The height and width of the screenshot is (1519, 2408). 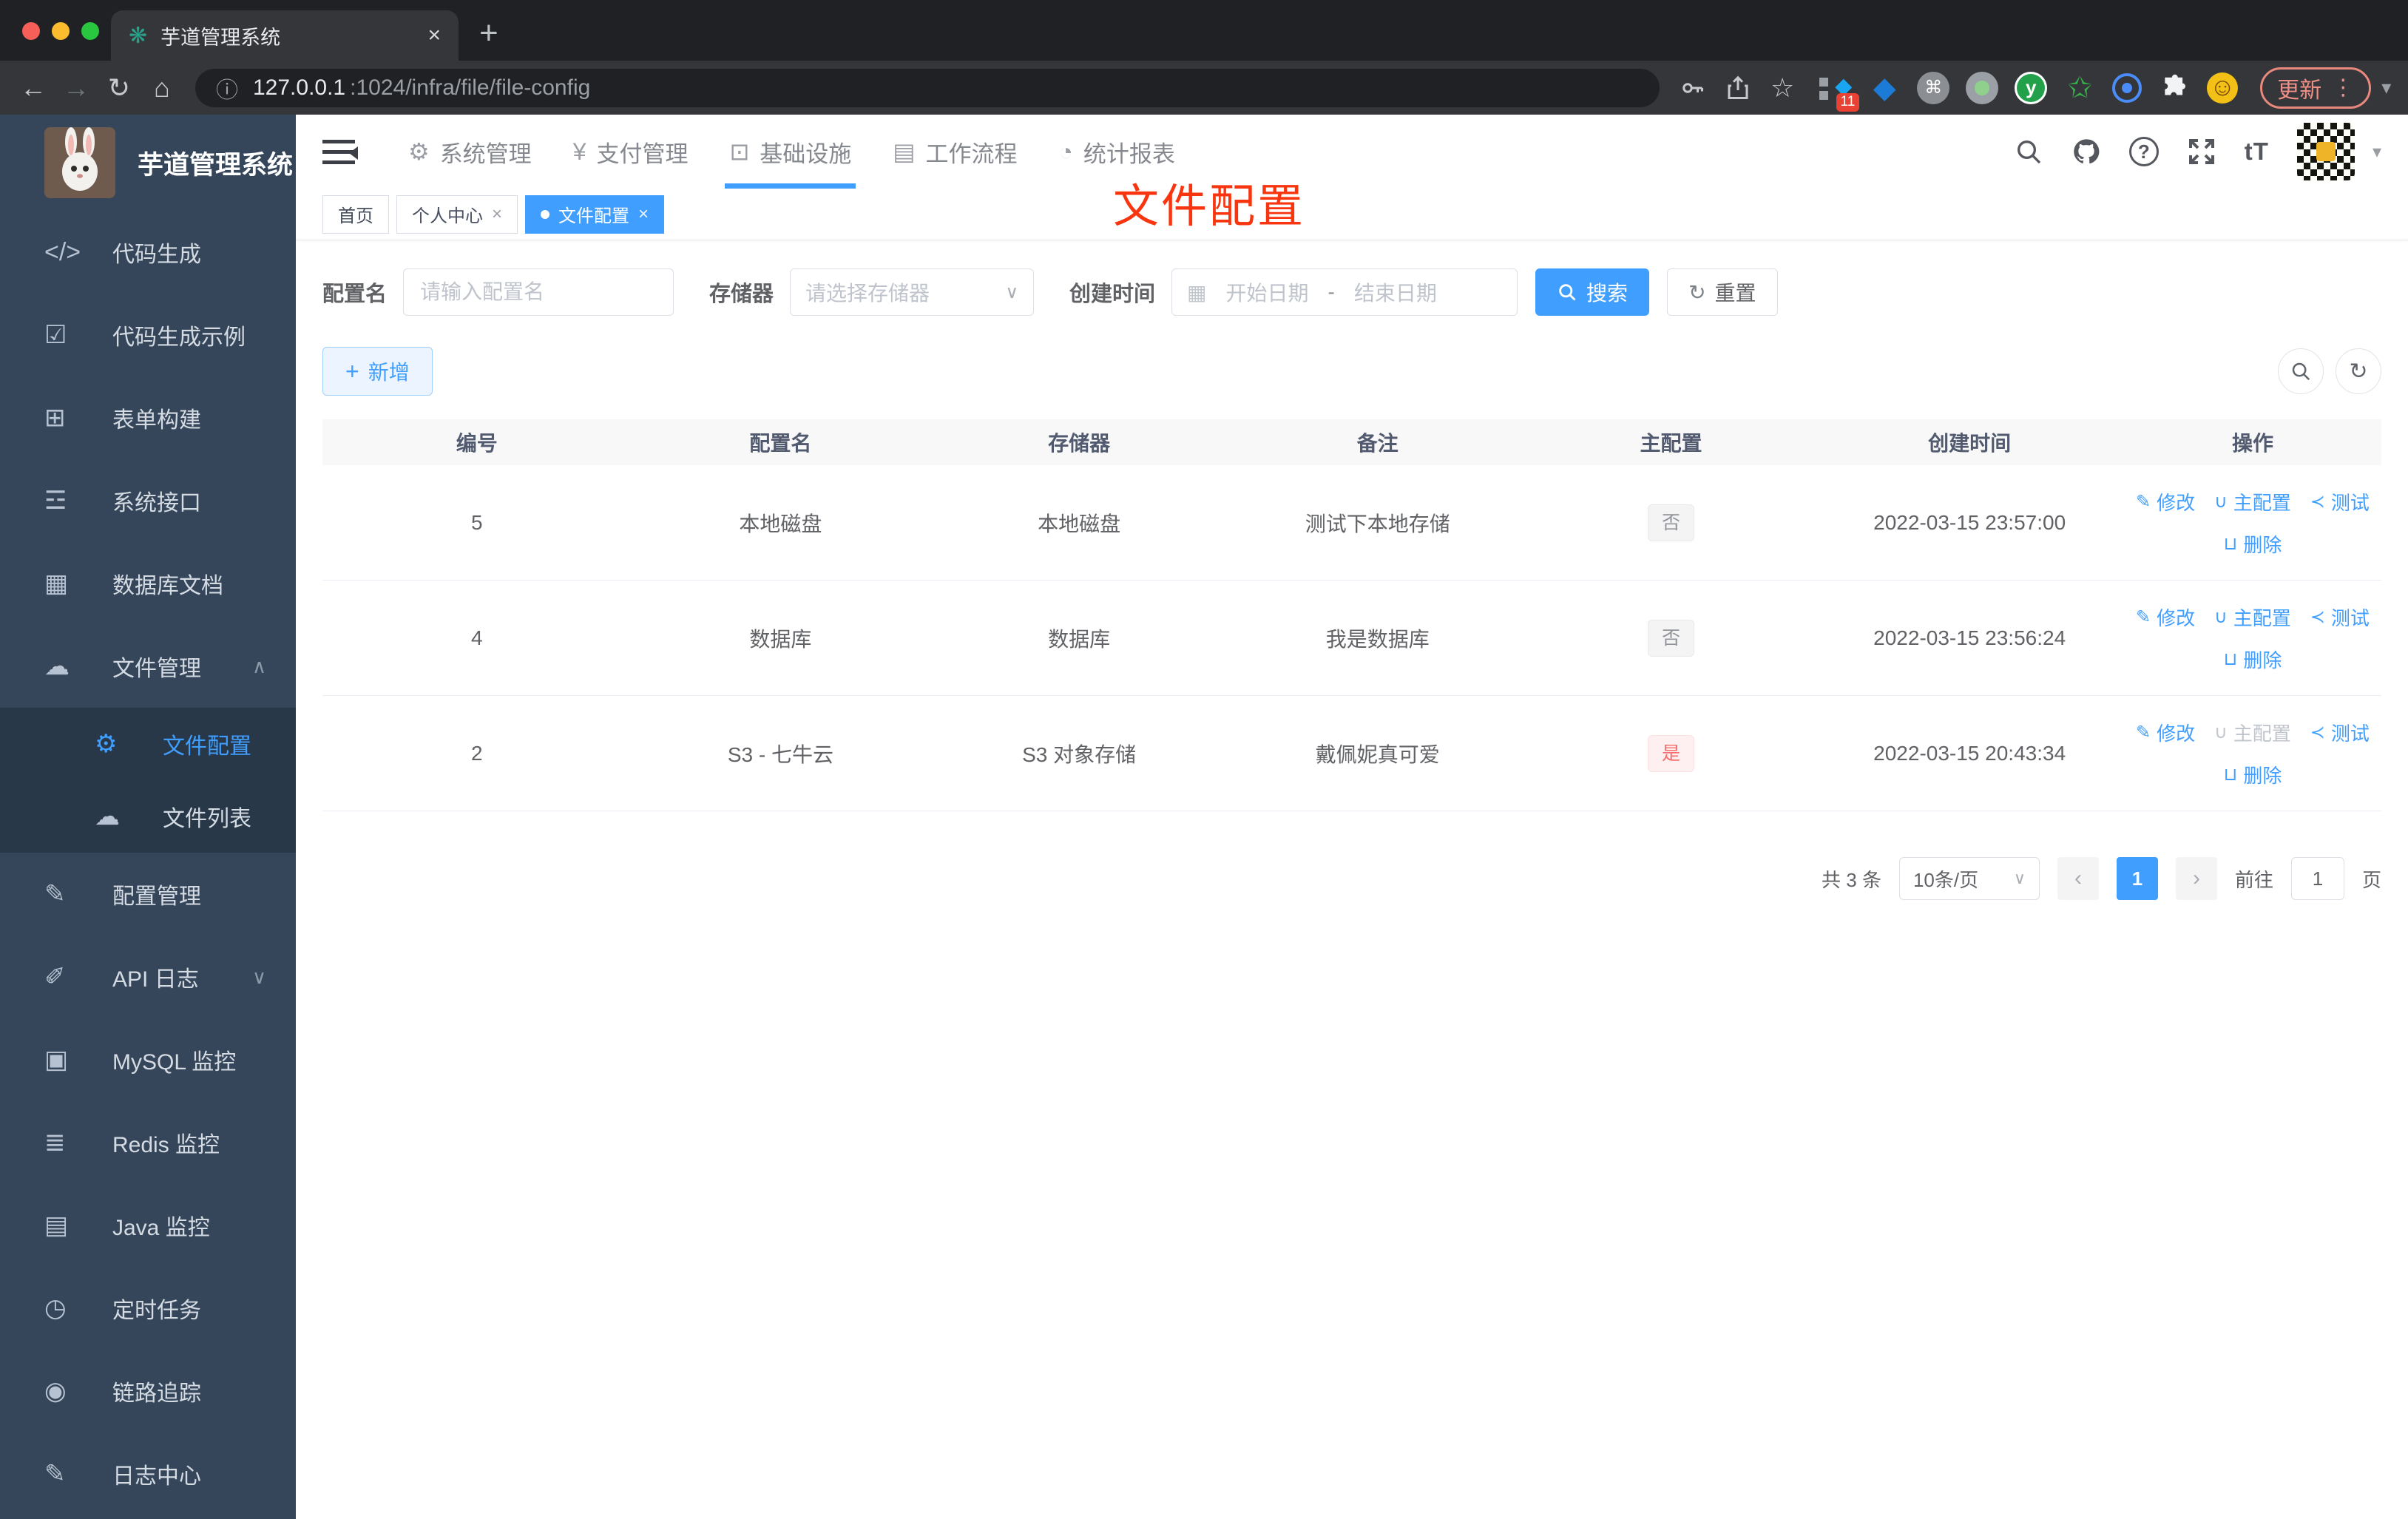 What do you see at coordinates (1782, 88) in the screenshot?
I see `bookmark-star-icon: ☆` at bounding box center [1782, 88].